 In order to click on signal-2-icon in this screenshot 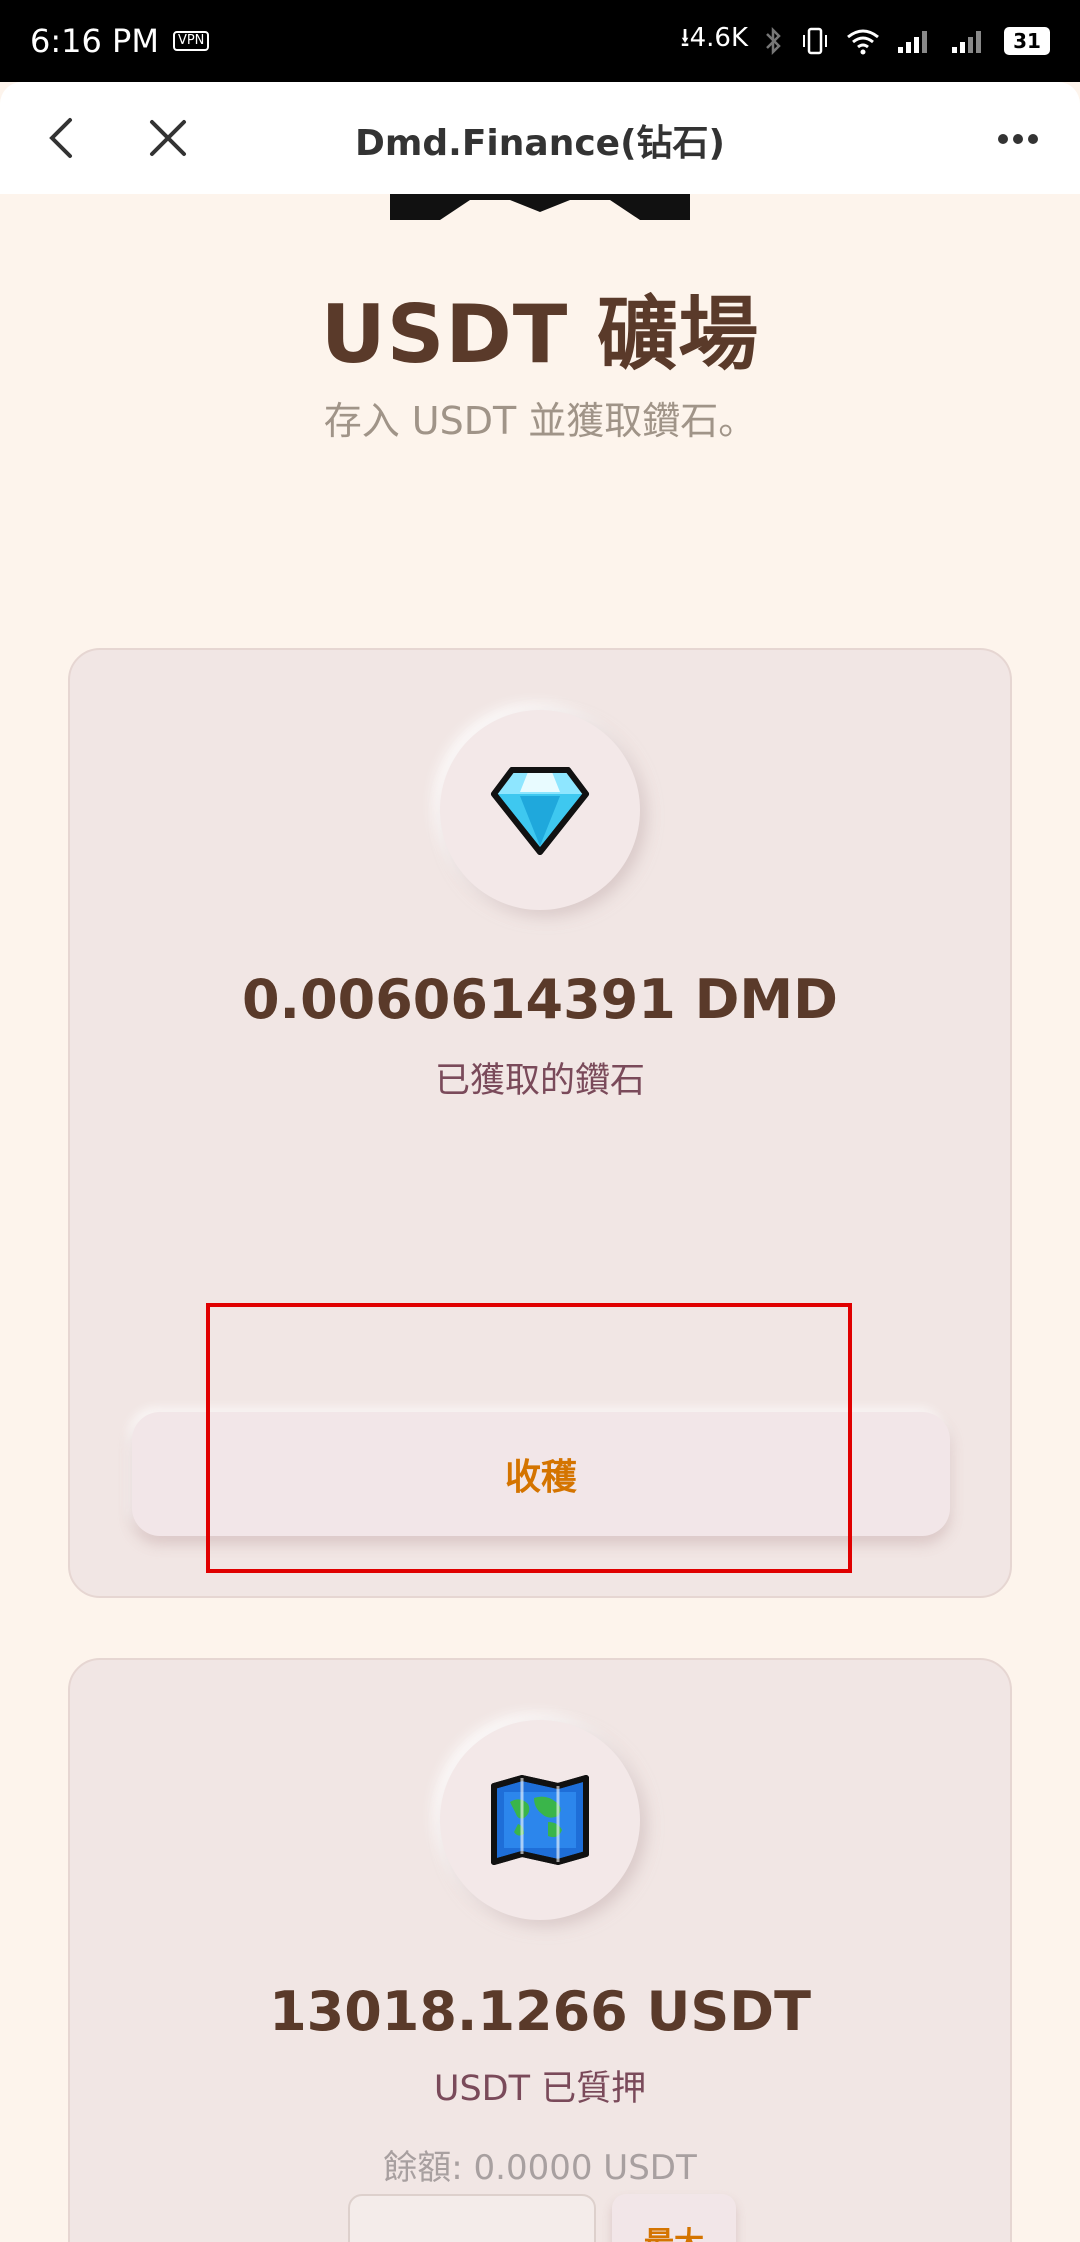, I will do `click(966, 42)`.